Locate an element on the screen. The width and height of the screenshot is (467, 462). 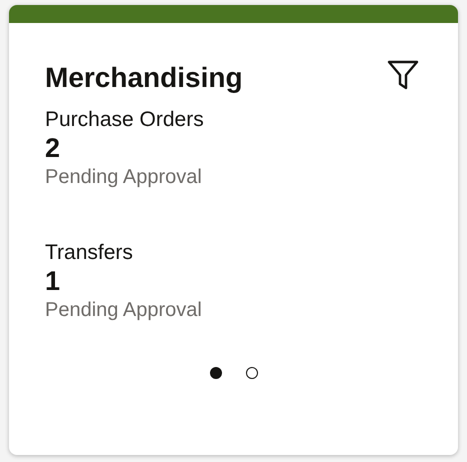
item-count: 2 is located at coordinates (53, 148).